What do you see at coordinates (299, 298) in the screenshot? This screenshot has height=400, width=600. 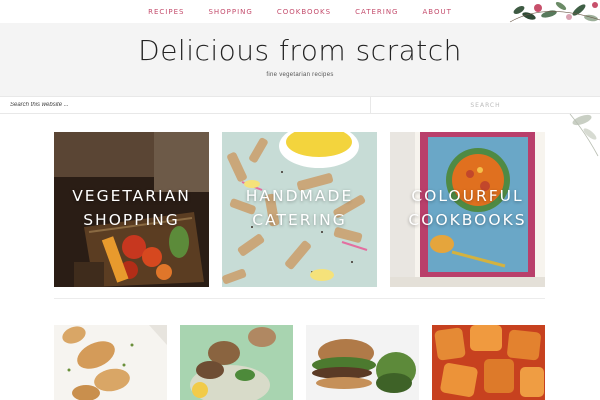 I see `section-divider` at bounding box center [299, 298].